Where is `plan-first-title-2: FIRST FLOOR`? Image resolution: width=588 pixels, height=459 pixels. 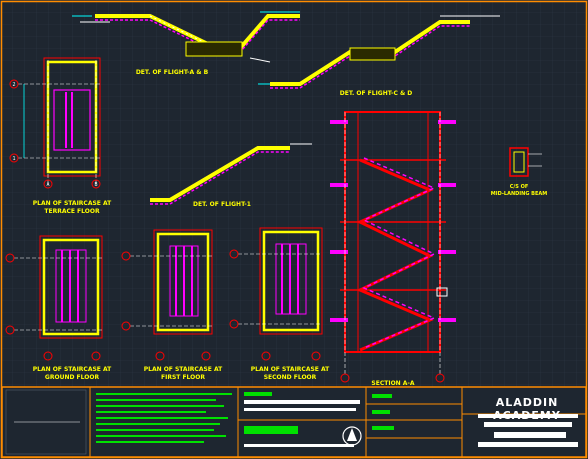 plan-first-title-2: FIRST FLOOR is located at coordinates (183, 377).